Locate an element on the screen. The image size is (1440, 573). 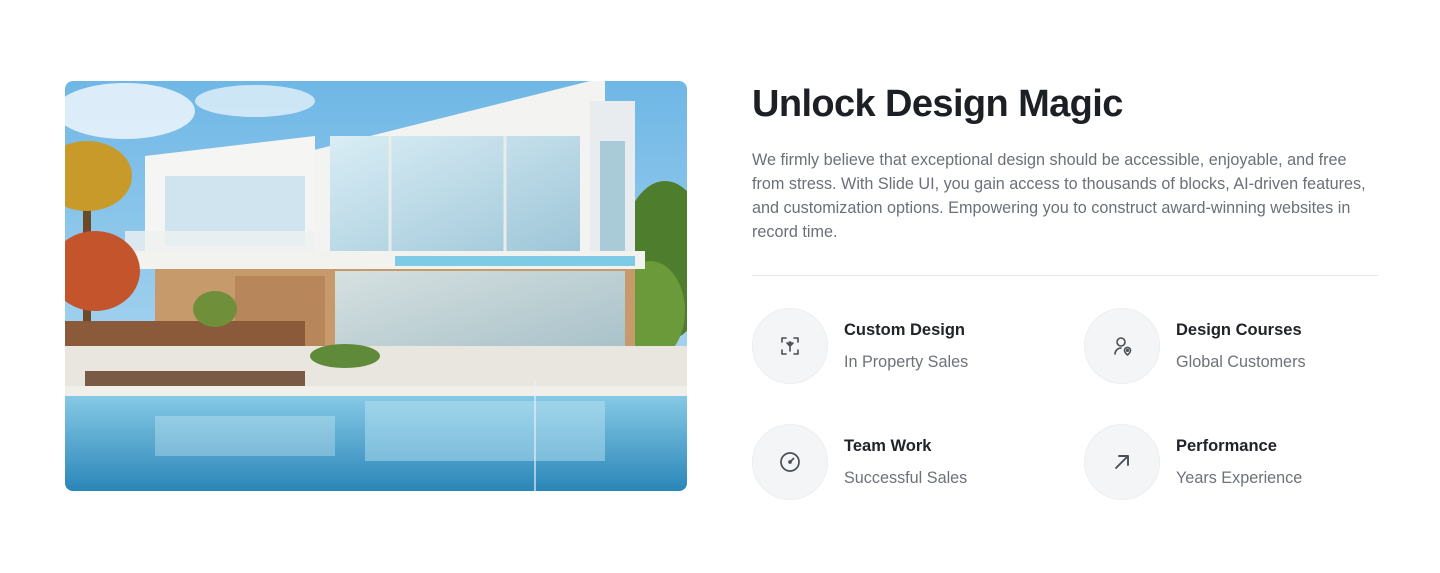
feature-subtitle: In Property Sales is located at coordinates (906, 362).